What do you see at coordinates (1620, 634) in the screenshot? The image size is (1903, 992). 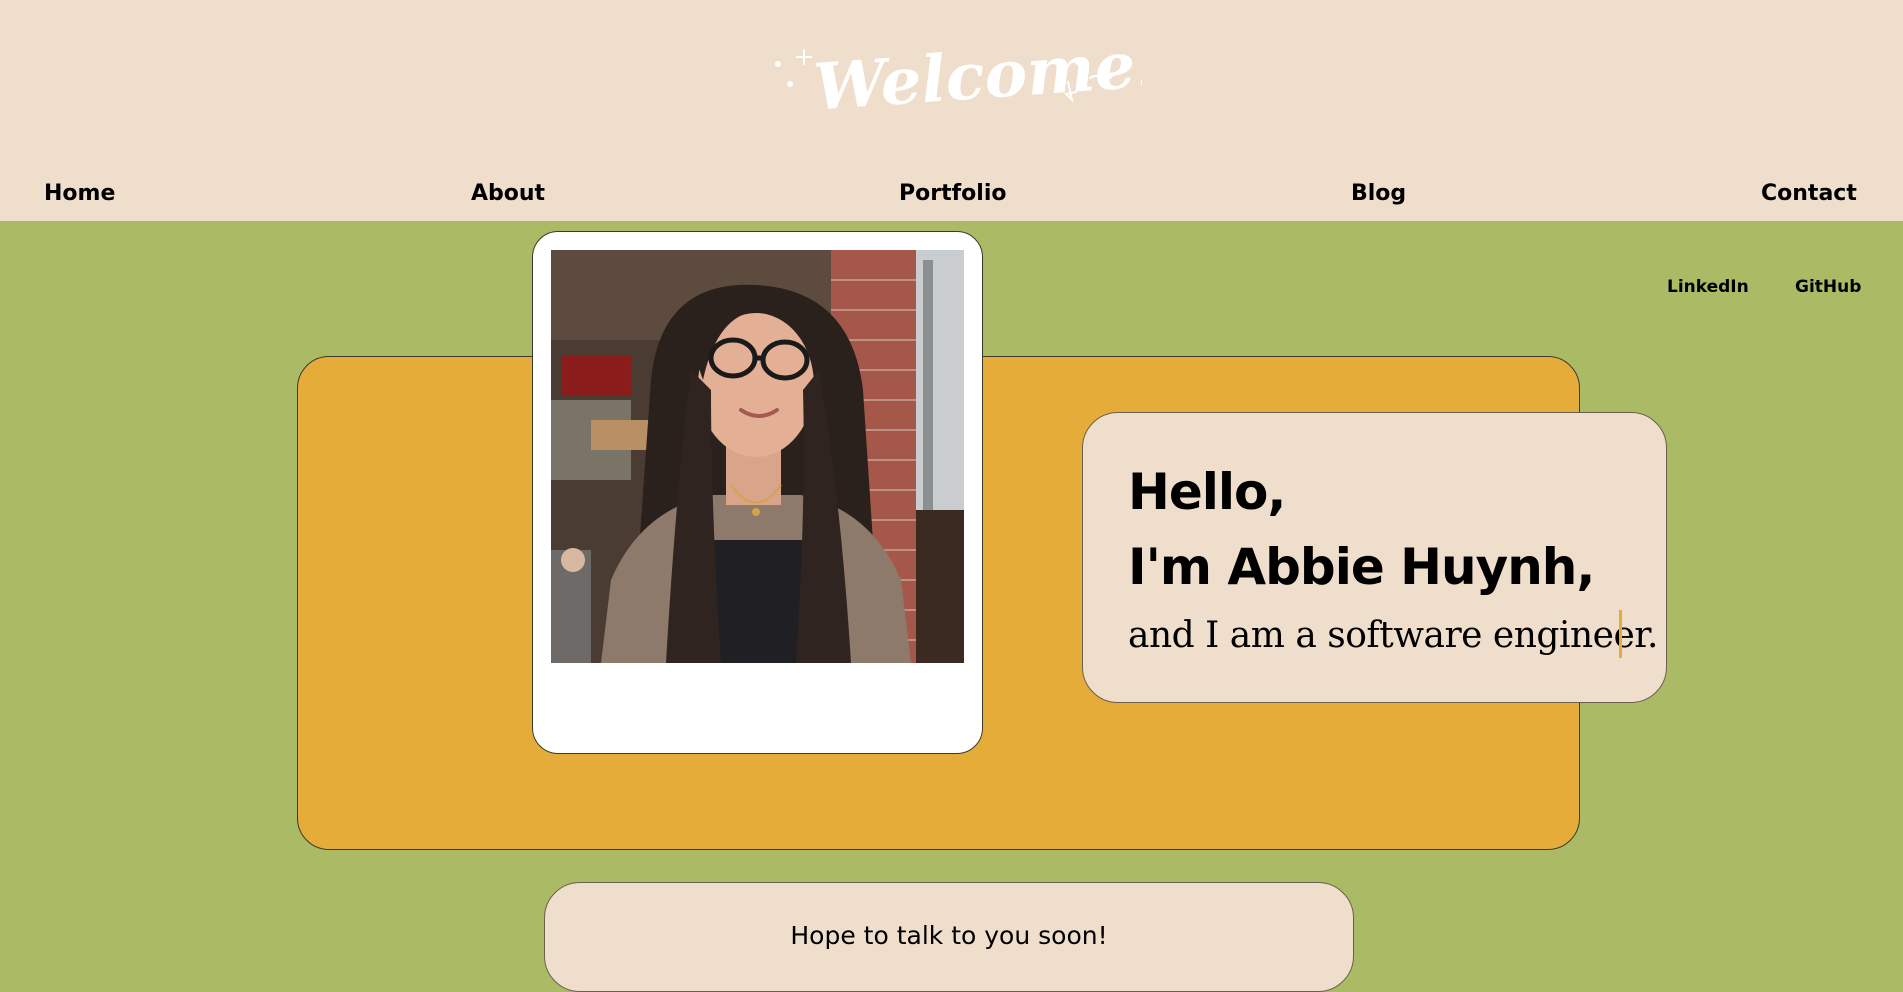 I see `typing-cursor` at bounding box center [1620, 634].